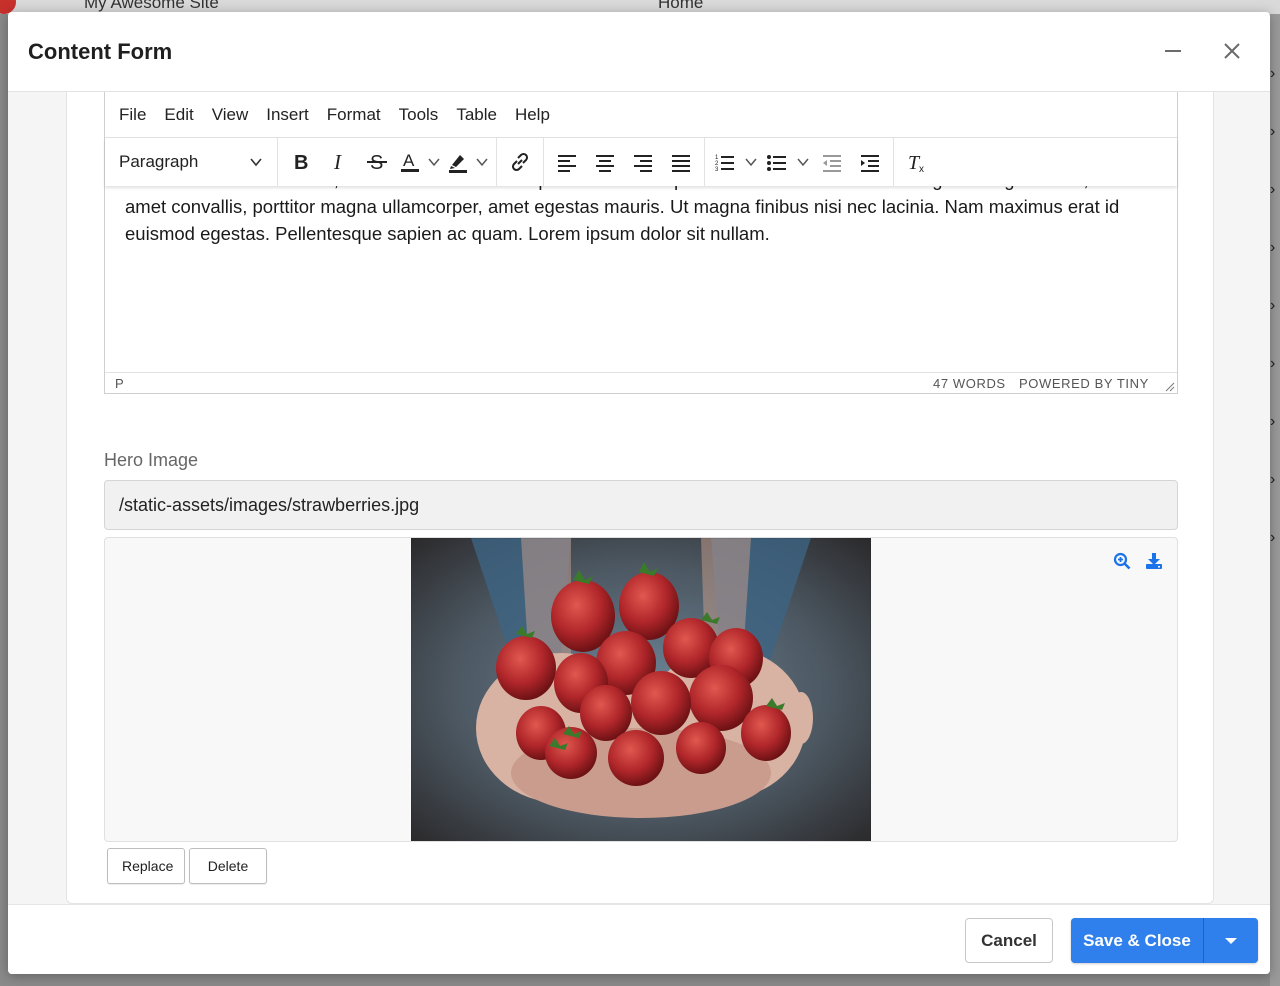 This screenshot has width=1280, height=986. Describe the element at coordinates (228, 866) in the screenshot. I see `delete-button: Delete` at that location.